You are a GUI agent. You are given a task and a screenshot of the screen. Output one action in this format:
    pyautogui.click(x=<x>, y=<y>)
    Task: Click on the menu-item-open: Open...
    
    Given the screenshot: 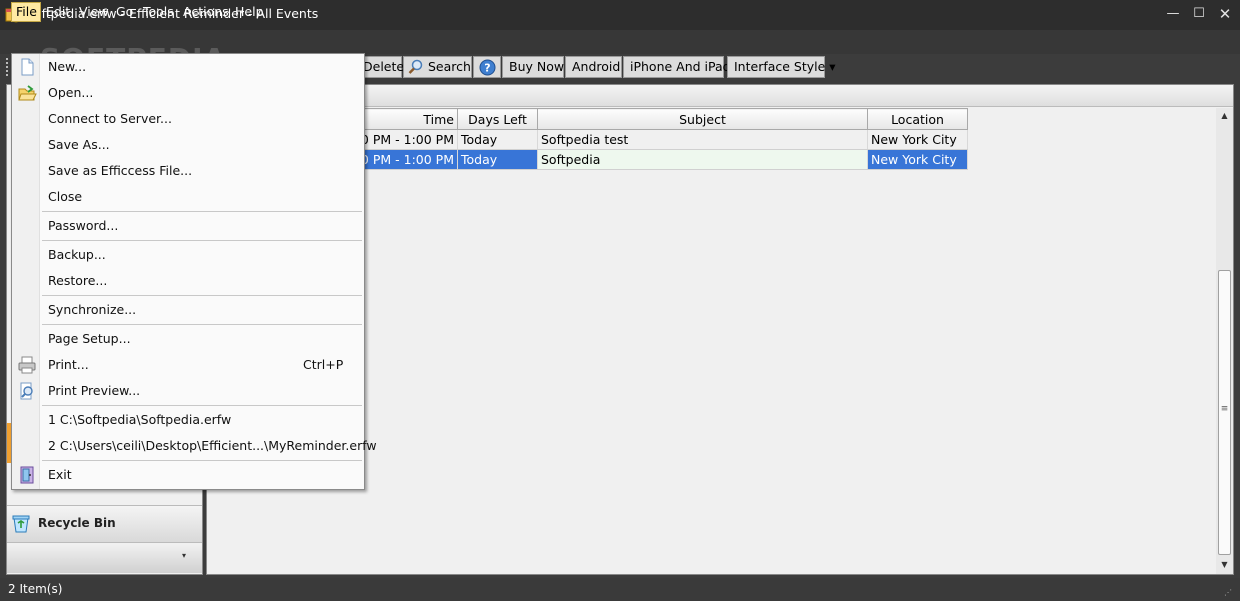 What is the action you would take?
    pyautogui.click(x=70, y=92)
    